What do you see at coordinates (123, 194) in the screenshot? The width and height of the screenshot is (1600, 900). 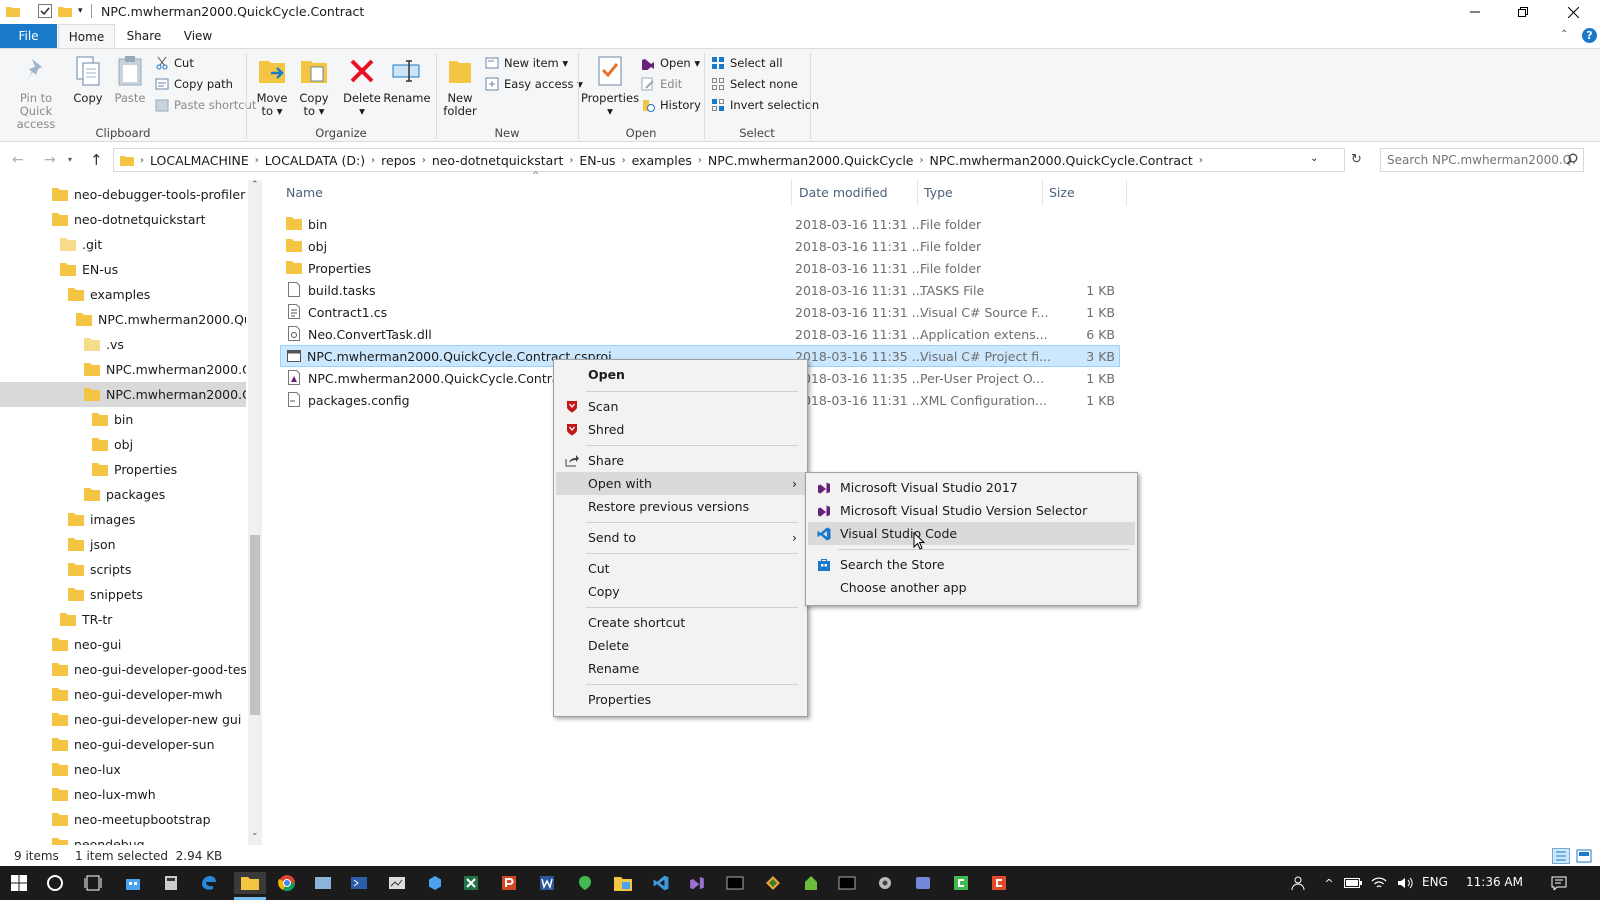 I see `nav-item: neo-debugger-tools-profiler2` at bounding box center [123, 194].